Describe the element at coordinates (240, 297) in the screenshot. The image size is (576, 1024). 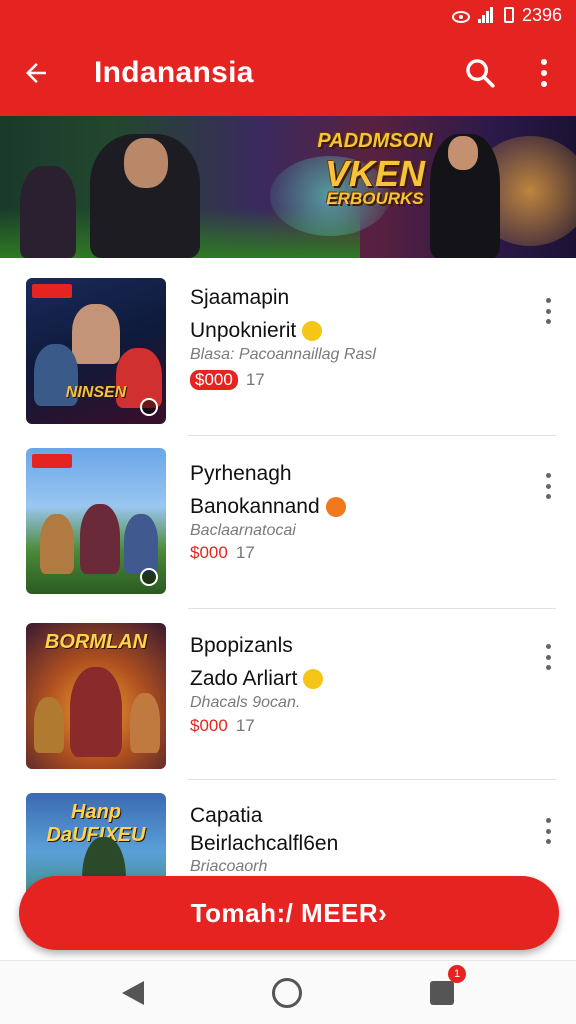
I see `item-title: Sjaamapin` at that location.